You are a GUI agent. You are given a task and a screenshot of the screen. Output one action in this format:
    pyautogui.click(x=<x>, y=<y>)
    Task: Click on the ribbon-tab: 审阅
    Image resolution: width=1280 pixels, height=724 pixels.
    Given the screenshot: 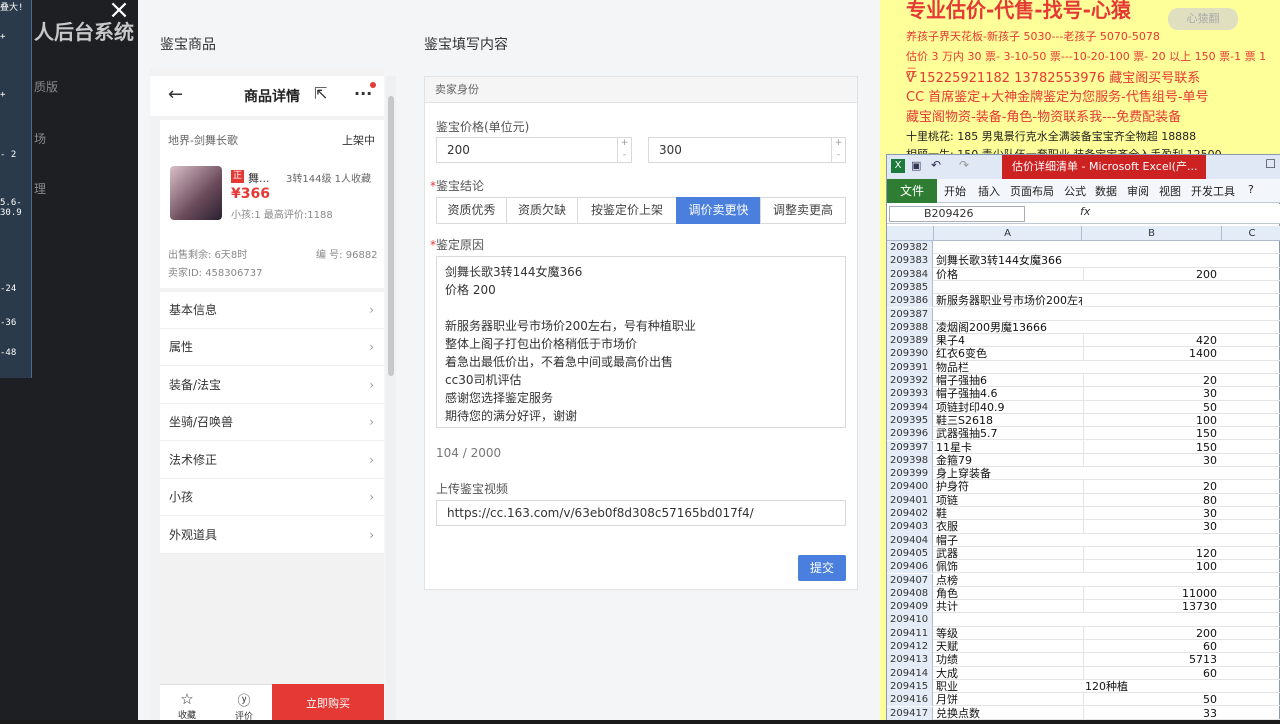 What is the action you would take?
    pyautogui.click(x=1138, y=191)
    